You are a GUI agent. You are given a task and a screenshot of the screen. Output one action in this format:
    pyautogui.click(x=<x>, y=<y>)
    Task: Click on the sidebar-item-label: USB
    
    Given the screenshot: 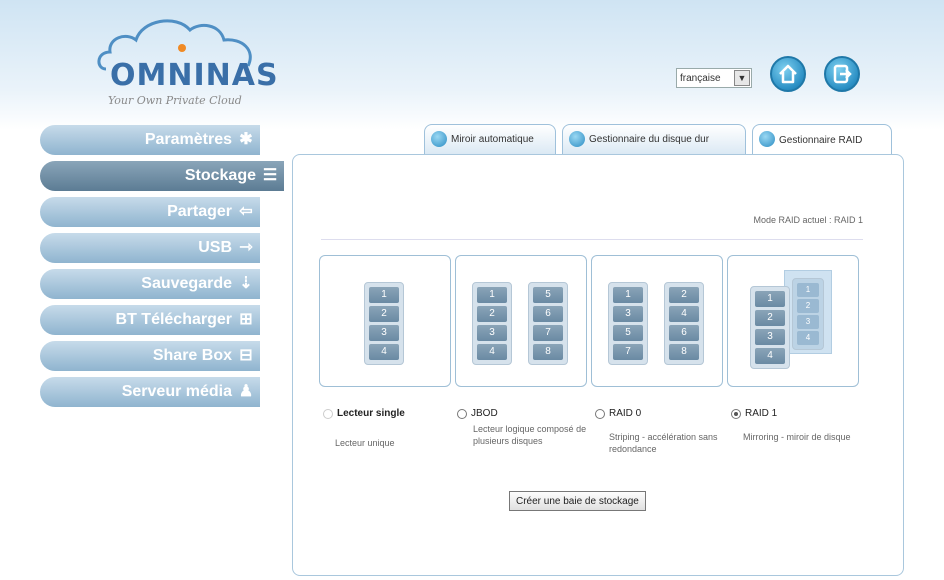 What is the action you would take?
    pyautogui.click(x=215, y=247)
    